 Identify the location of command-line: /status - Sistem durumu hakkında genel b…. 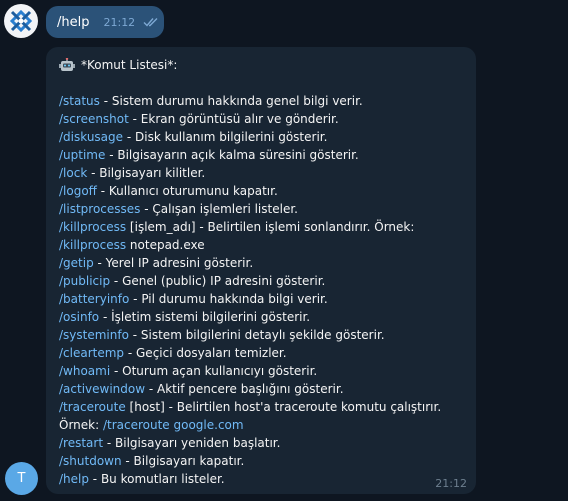
(260, 101).